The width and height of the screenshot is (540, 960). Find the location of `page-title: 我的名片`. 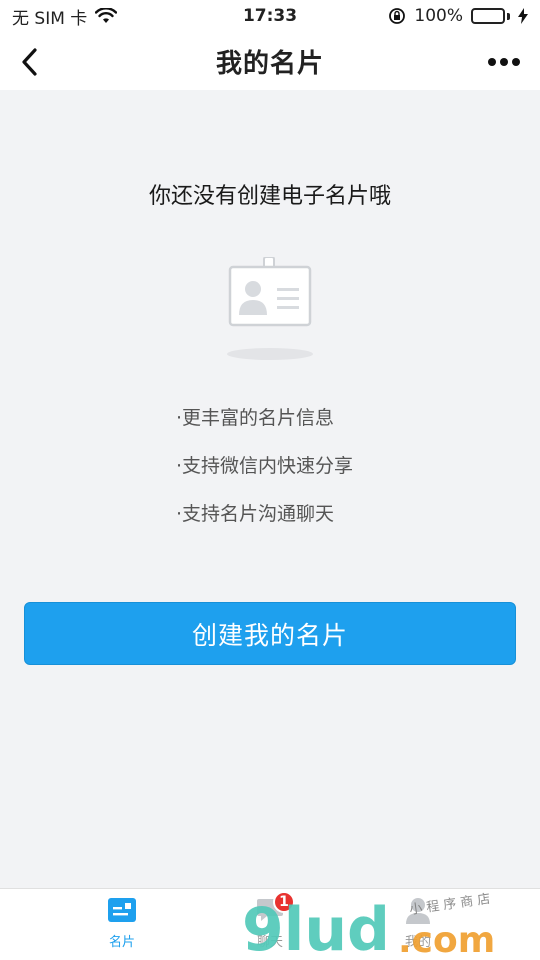

page-title: 我的名片 is located at coordinates (269, 63).